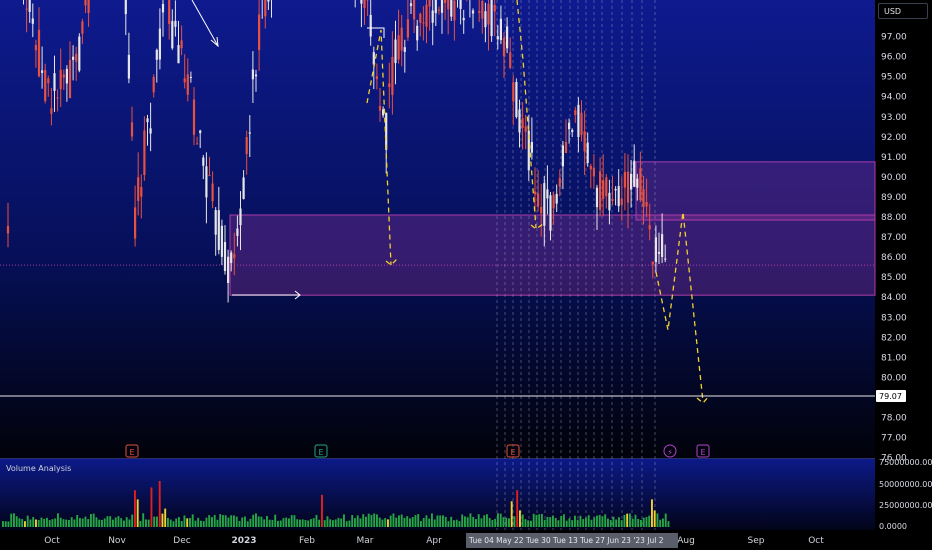 This screenshot has height=550, width=932. I want to click on price-axis-tick: 81.00, so click(894, 358).